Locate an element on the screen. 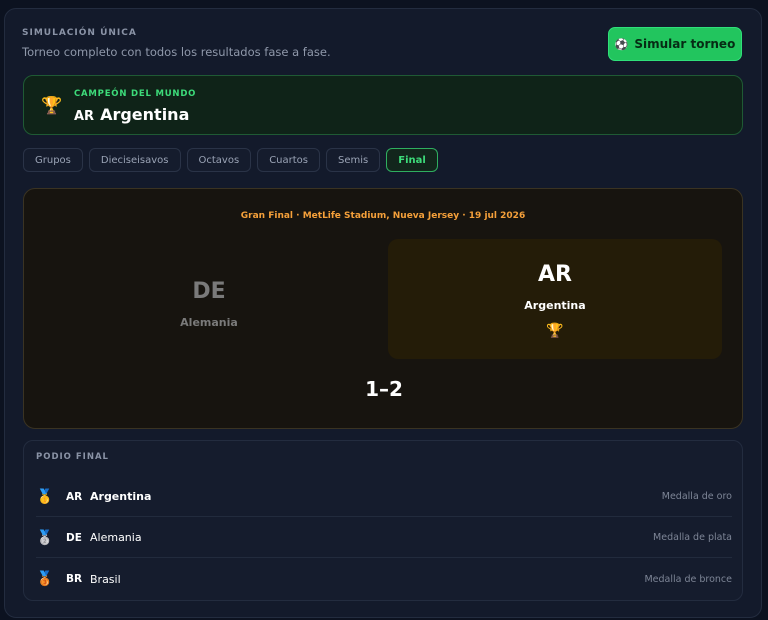 This screenshot has width=768, height=620. podium-medal-label: Medalla de oro is located at coordinates (696, 496).